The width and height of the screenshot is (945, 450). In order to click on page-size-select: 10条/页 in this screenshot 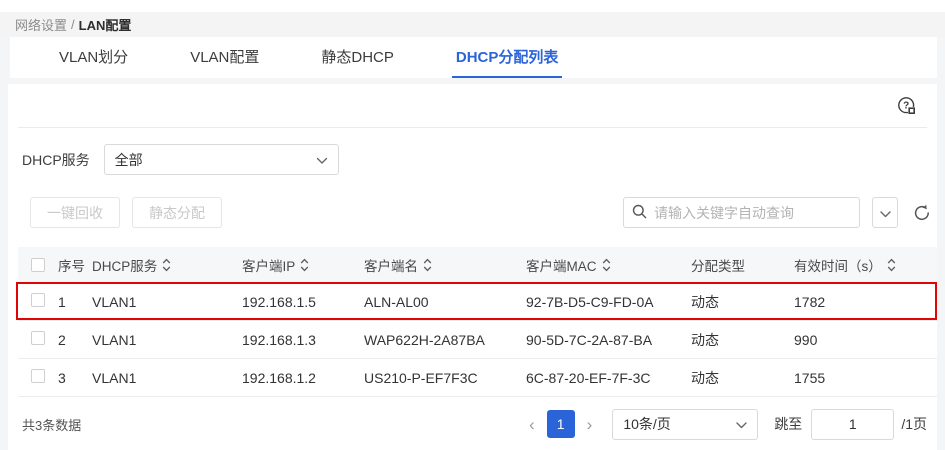, I will do `click(685, 424)`.